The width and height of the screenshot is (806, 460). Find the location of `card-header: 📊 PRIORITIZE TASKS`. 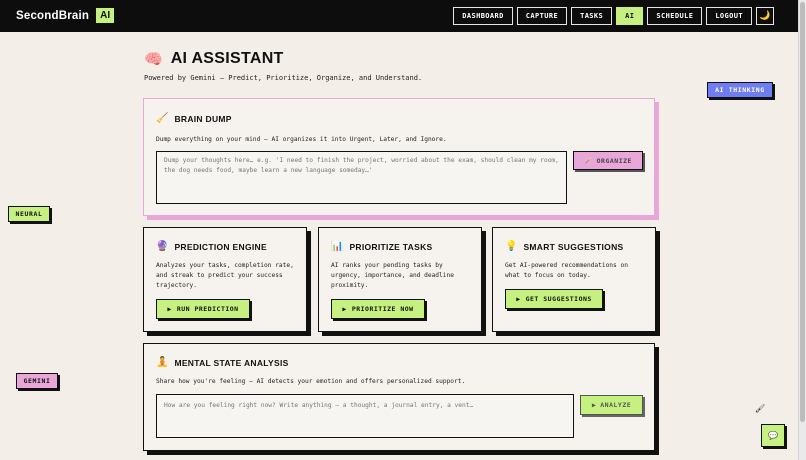

card-header: 📊 PRIORITIZE TASKS is located at coordinates (400, 246).